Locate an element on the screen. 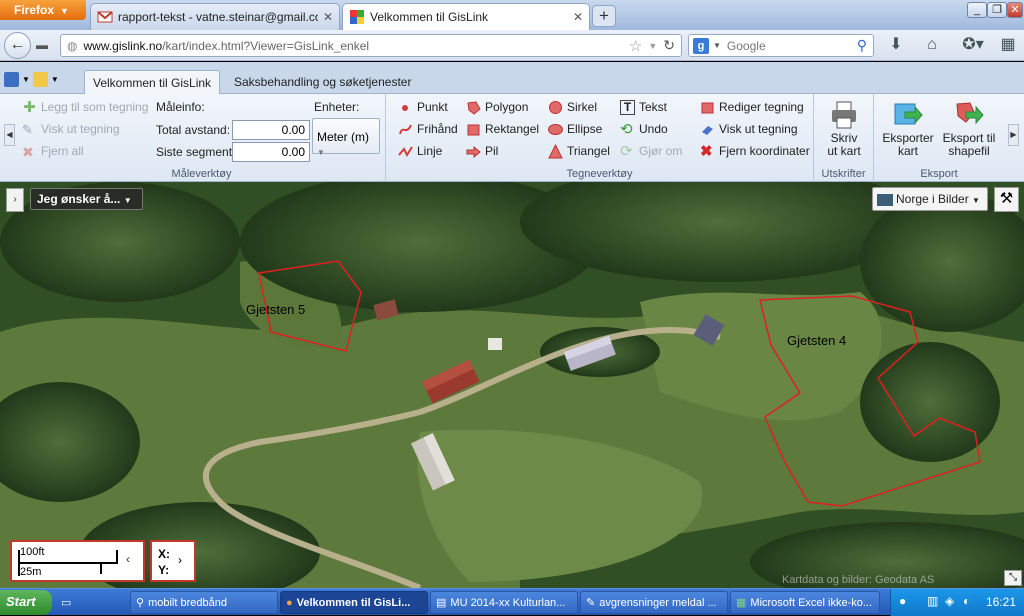 This screenshot has height=616, width=1024. jeg-onsker-menu-button: Jeg ønsker å... ▼ is located at coordinates (86, 199).